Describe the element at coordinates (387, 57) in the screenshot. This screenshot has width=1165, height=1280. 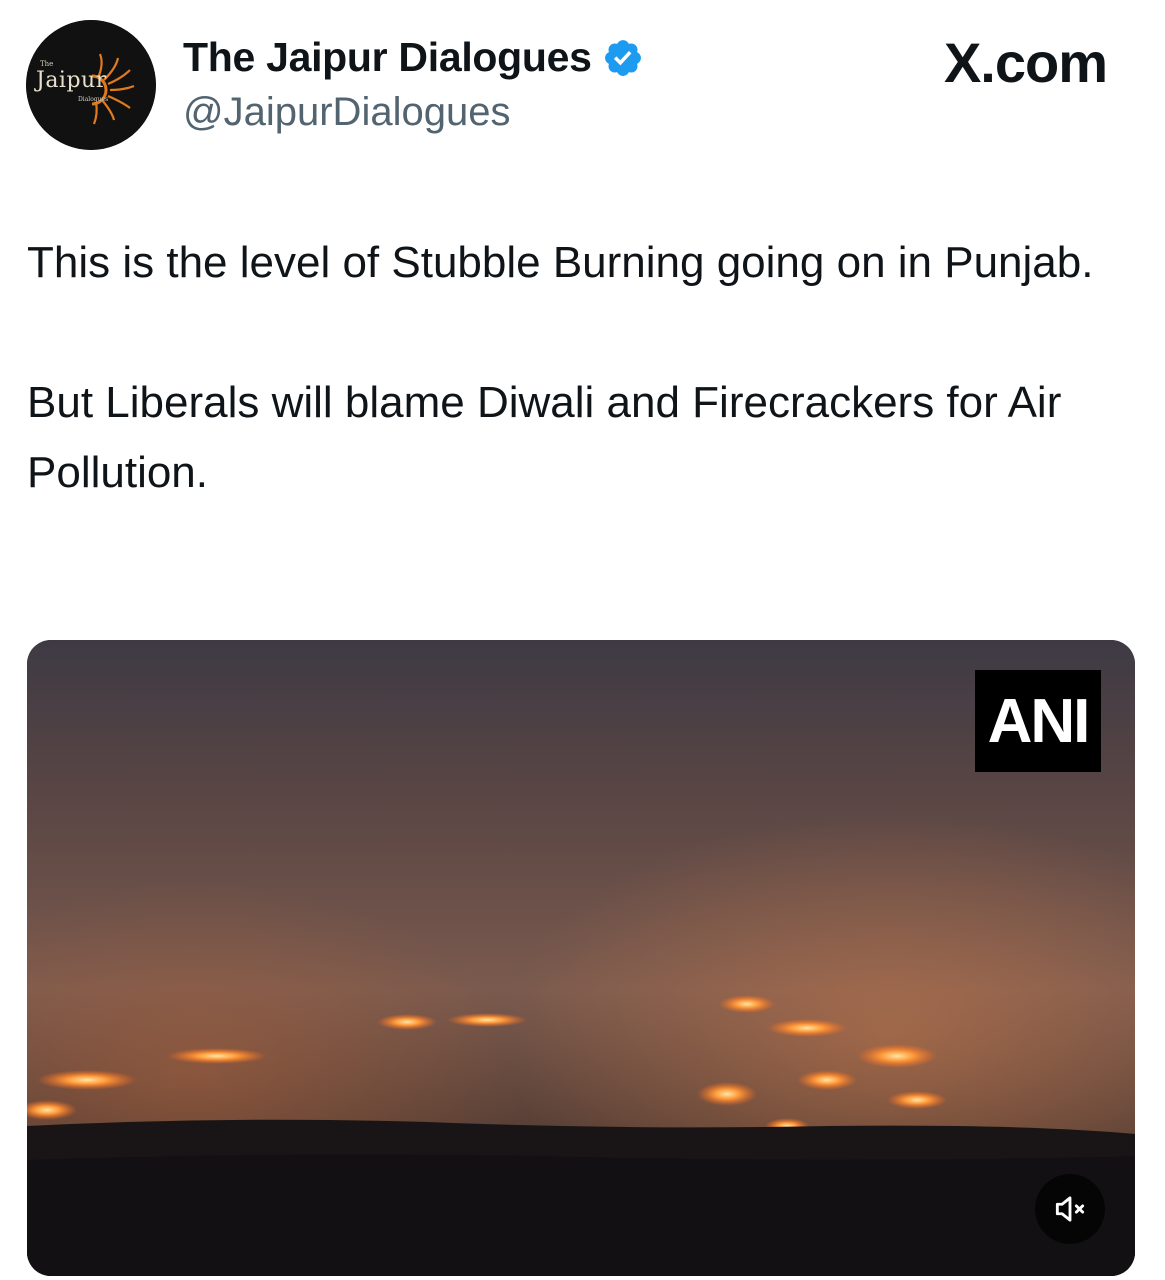
I see `display-name: The Jaipur Dialogues` at that location.